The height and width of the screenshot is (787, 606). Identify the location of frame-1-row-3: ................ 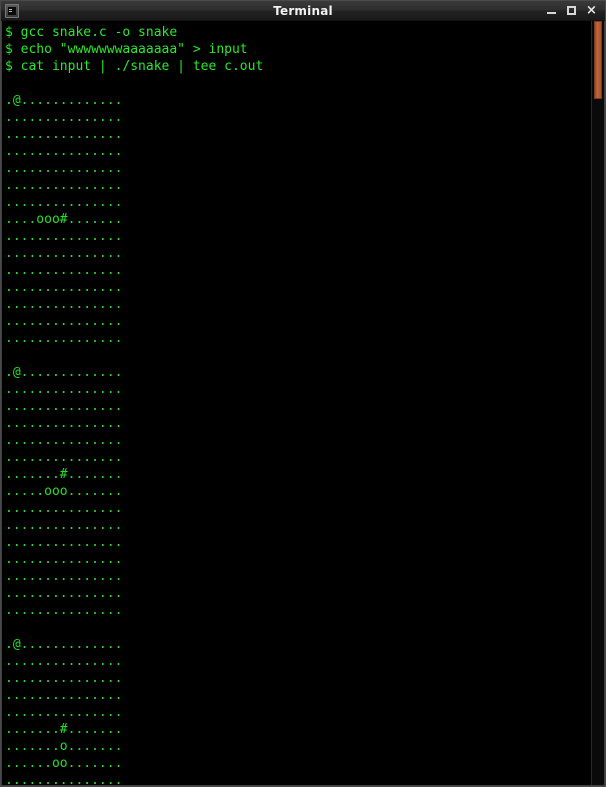
(64, 134).